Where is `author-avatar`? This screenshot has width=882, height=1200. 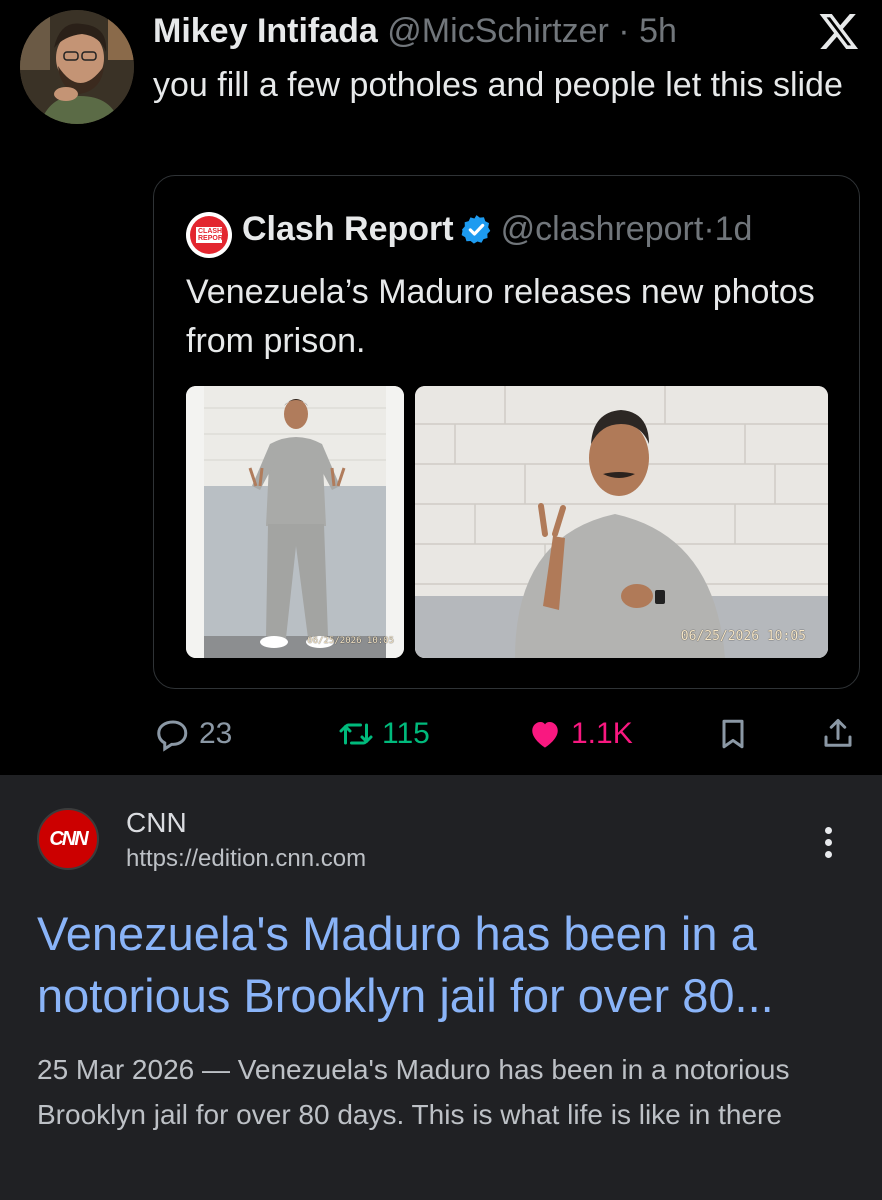 author-avatar is located at coordinates (77, 67).